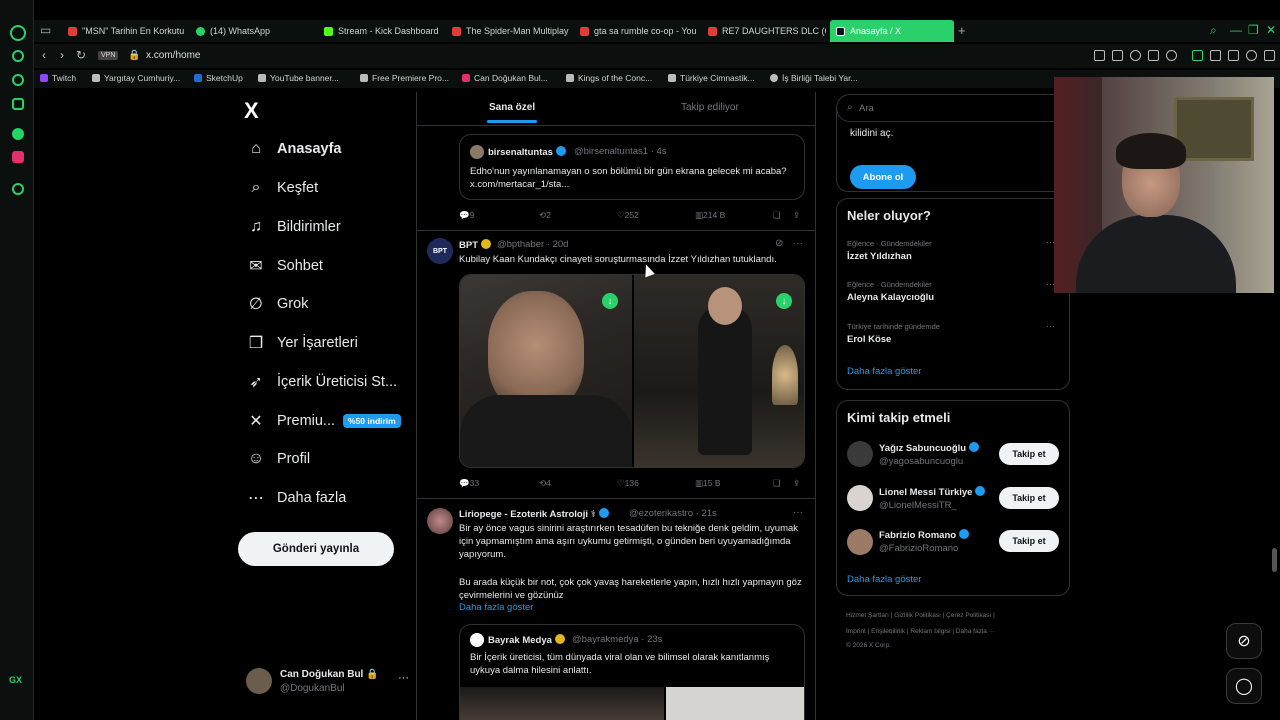 The image size is (1280, 720). What do you see at coordinates (628, 483) in the screenshot?
I see `like-button: ♡ 136` at bounding box center [628, 483].